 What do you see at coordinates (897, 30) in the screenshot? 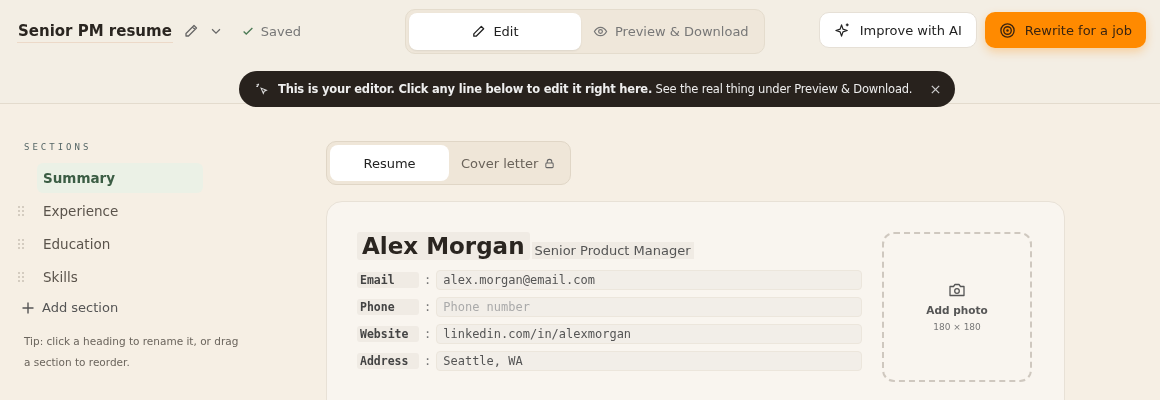
I see `improve-button: Improve with AI` at bounding box center [897, 30].